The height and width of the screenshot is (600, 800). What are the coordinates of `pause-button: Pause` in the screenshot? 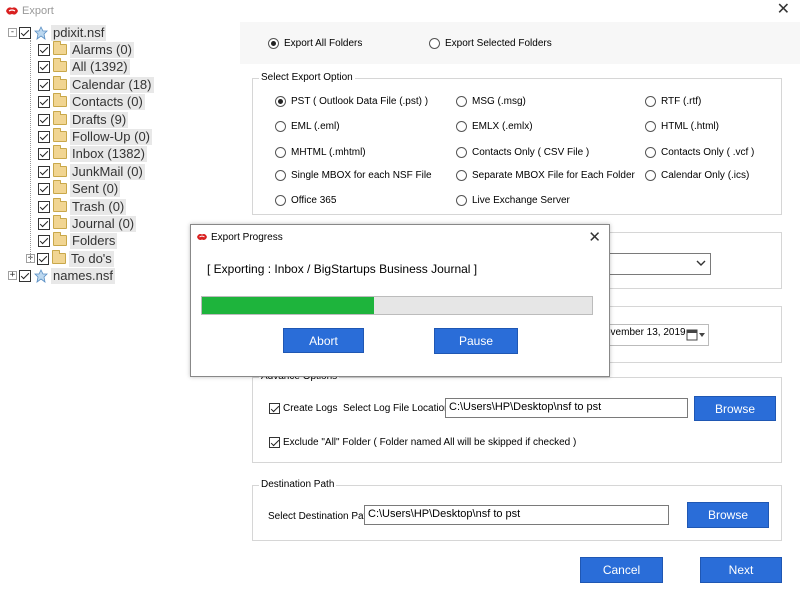 It's located at (476, 341).